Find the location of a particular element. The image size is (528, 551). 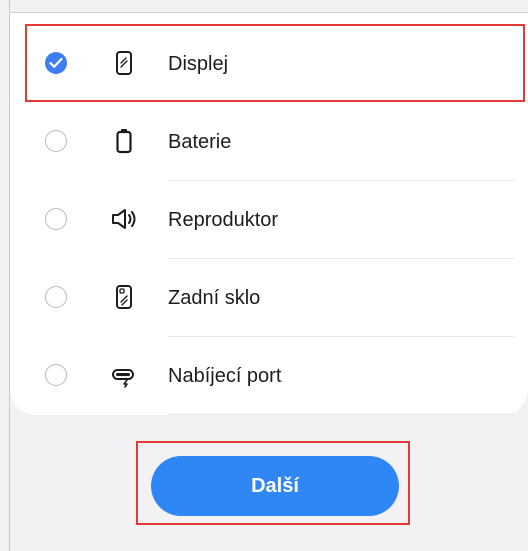

option-back-glass: Zadní sklo is located at coordinates (269, 298).